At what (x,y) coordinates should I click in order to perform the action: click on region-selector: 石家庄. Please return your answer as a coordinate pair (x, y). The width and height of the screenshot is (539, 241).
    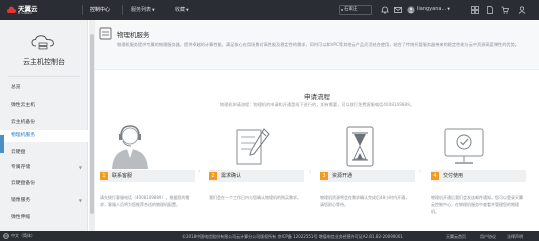
    Looking at the image, I should click on (355, 10).